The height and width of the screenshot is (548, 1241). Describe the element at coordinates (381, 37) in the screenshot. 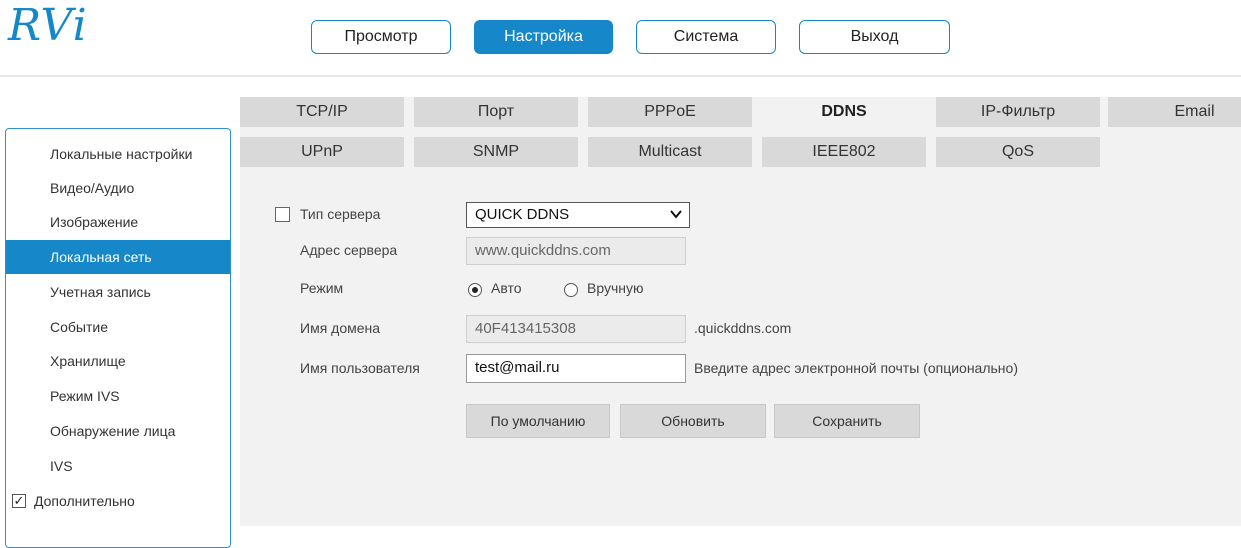

I see `nav-view-button: Просмотр` at that location.